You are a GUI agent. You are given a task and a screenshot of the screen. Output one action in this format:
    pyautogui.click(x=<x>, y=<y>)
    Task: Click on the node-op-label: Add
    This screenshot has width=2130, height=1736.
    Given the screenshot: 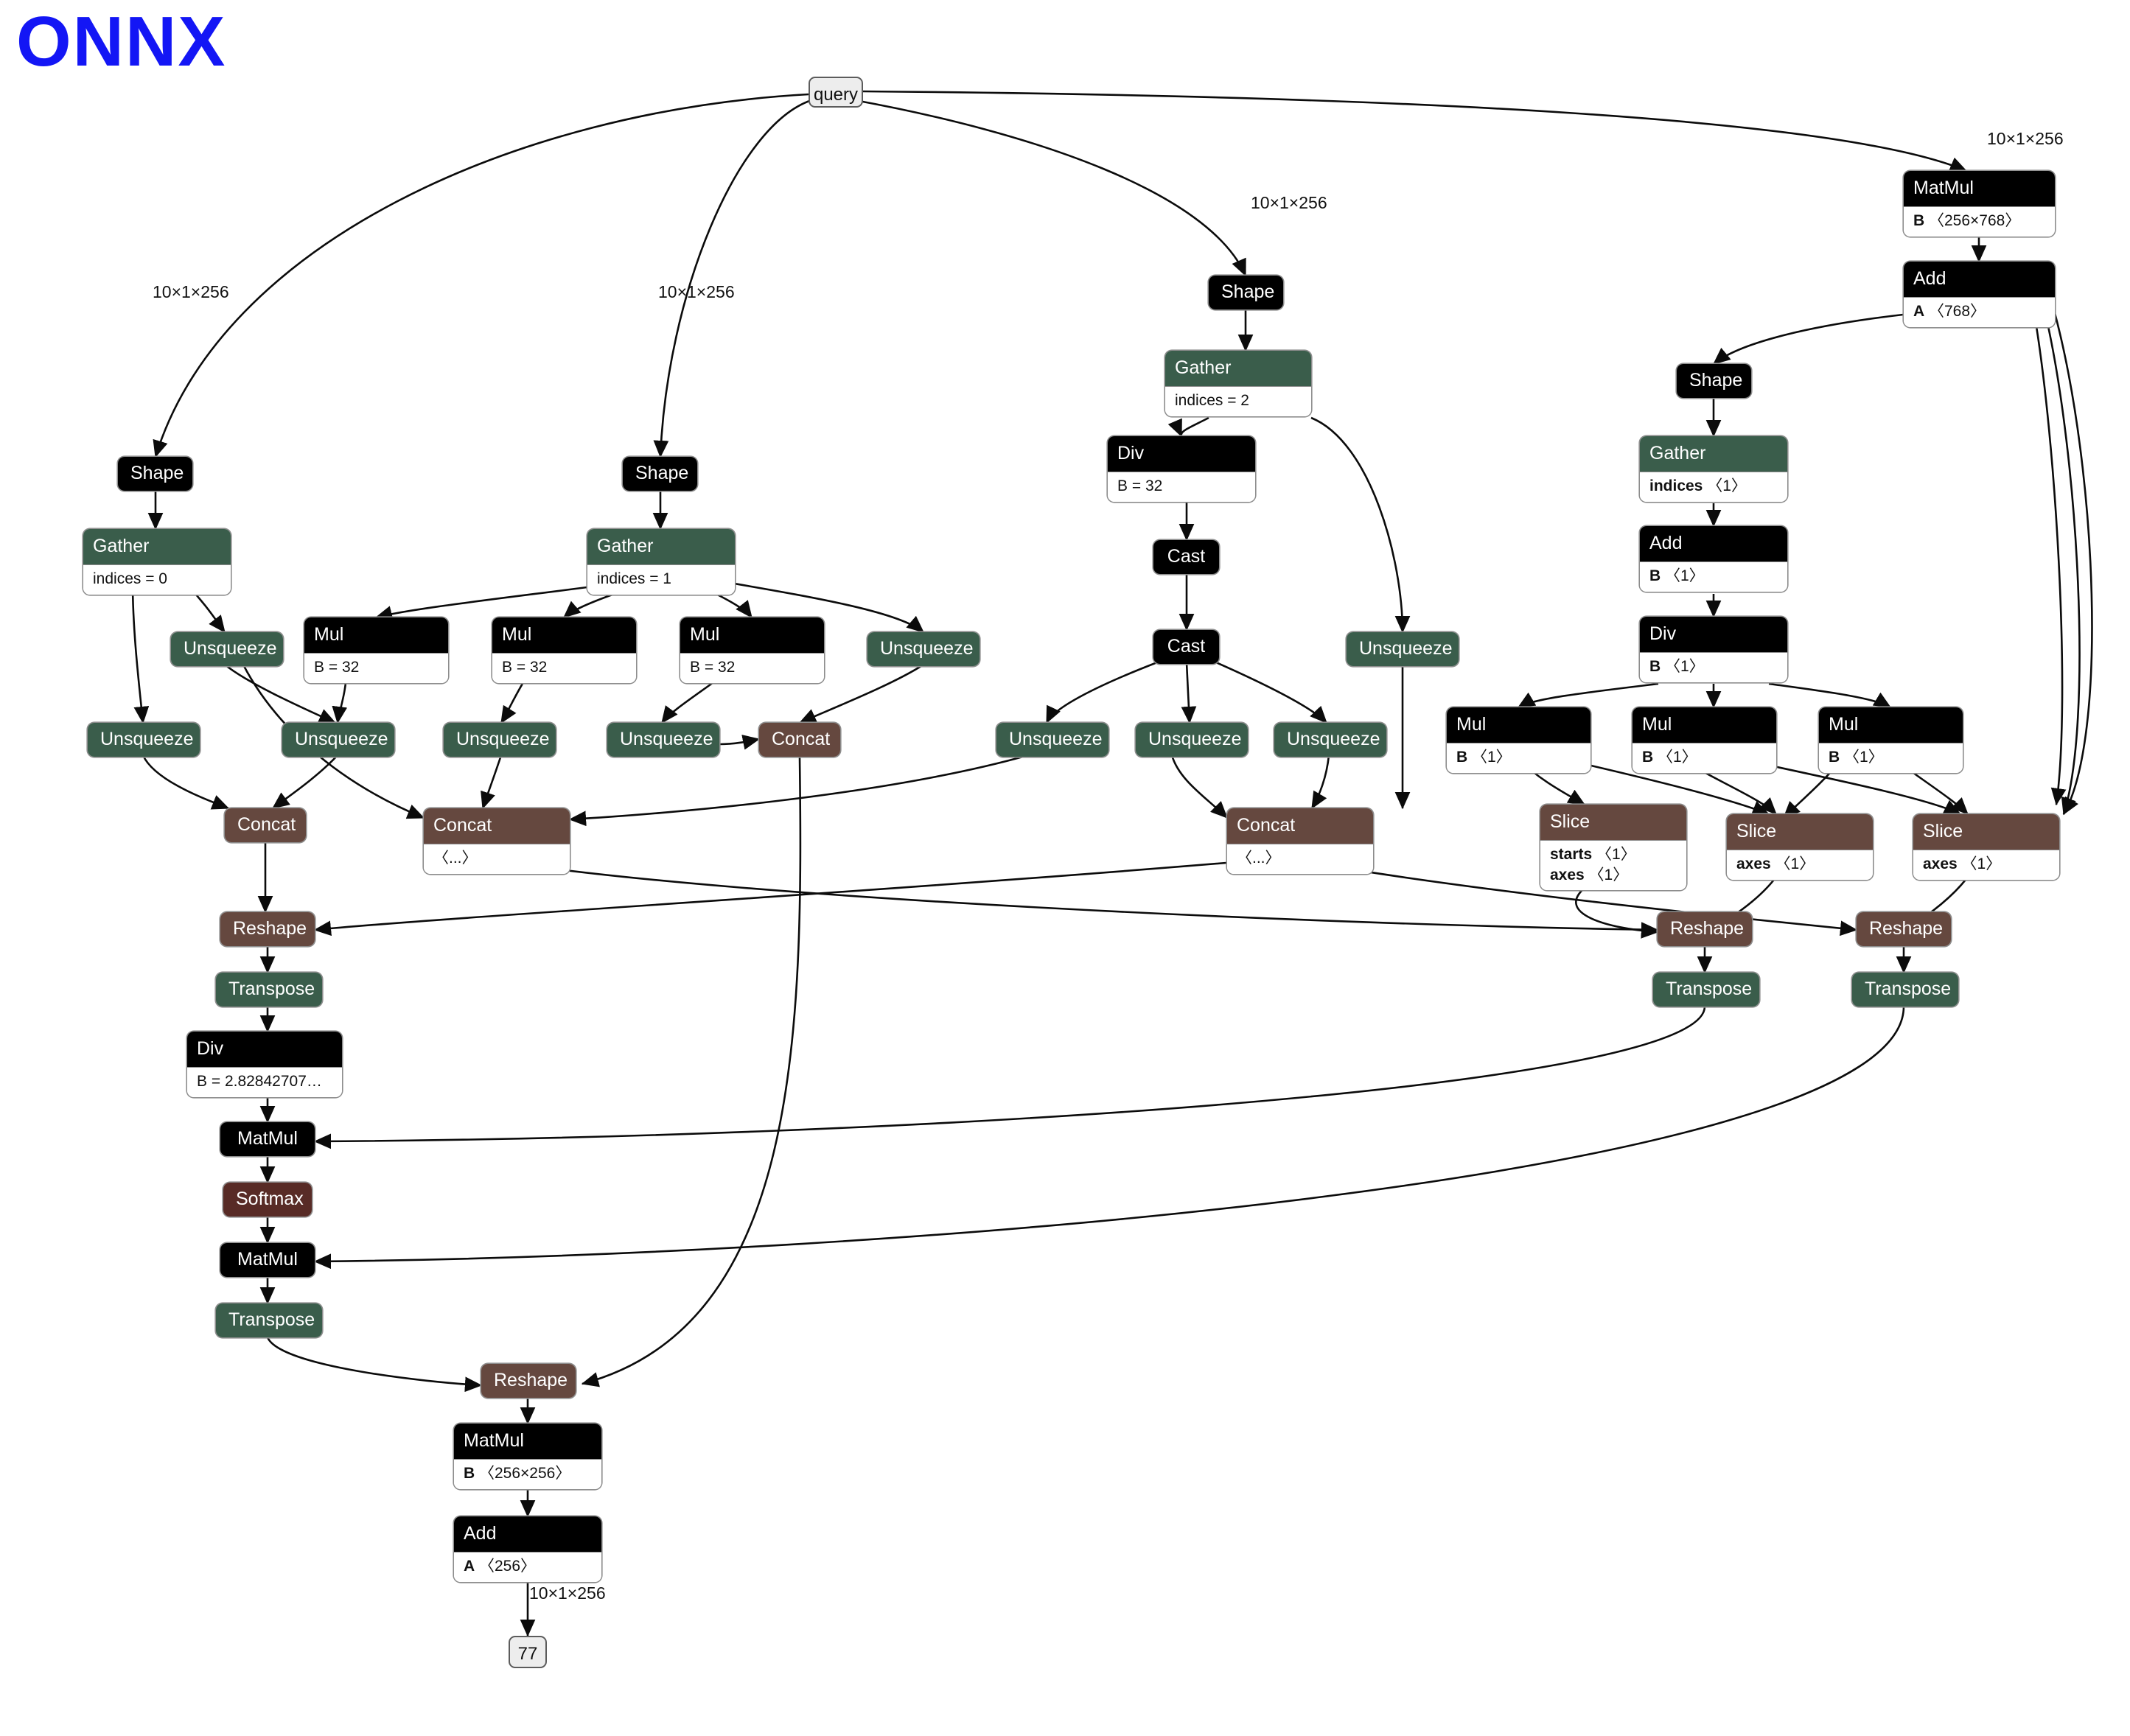 What is the action you would take?
    pyautogui.click(x=1979, y=279)
    